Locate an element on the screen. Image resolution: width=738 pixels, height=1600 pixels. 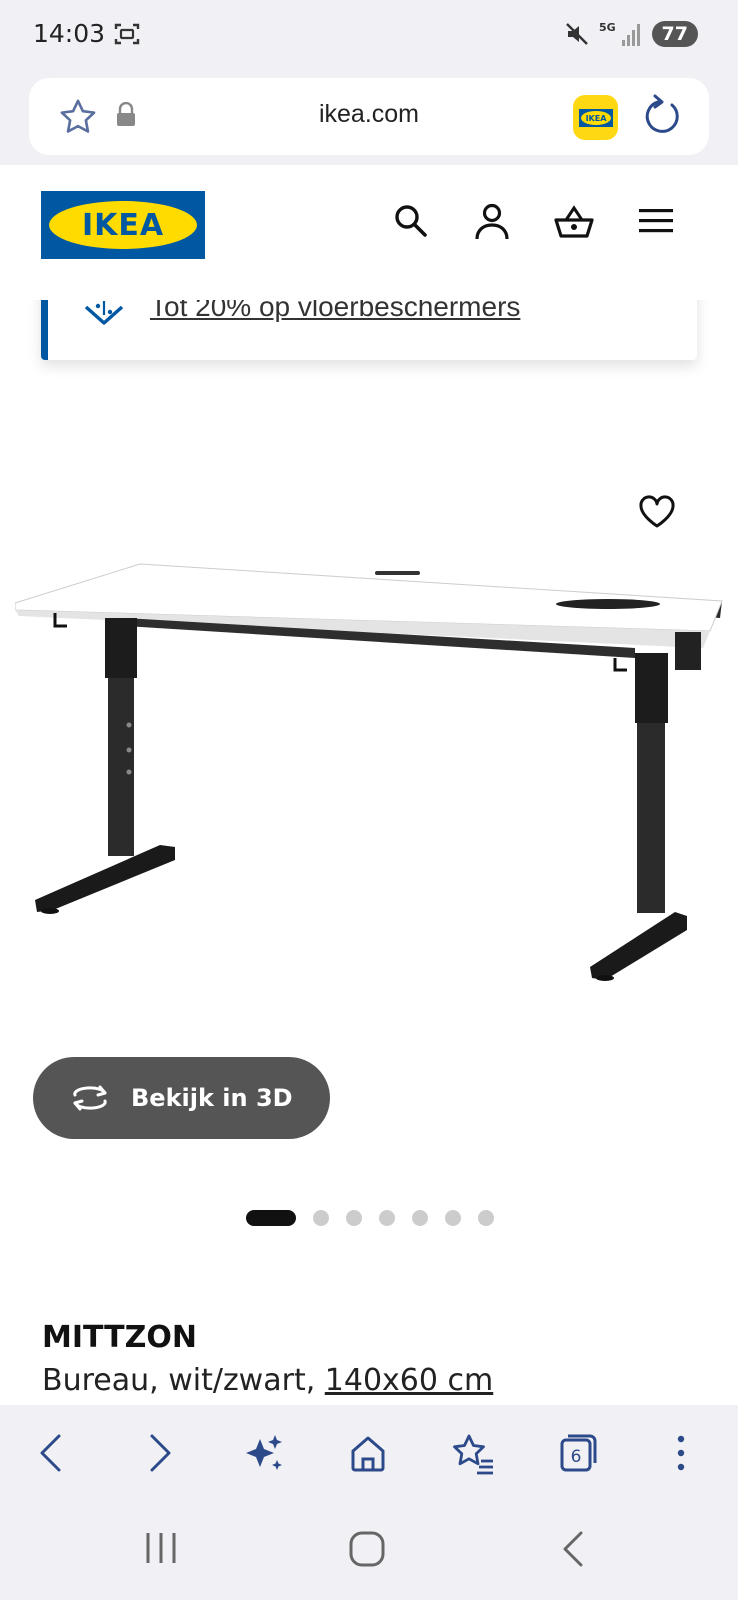
browser-toolbar: 6 is located at coordinates (369, 1453).